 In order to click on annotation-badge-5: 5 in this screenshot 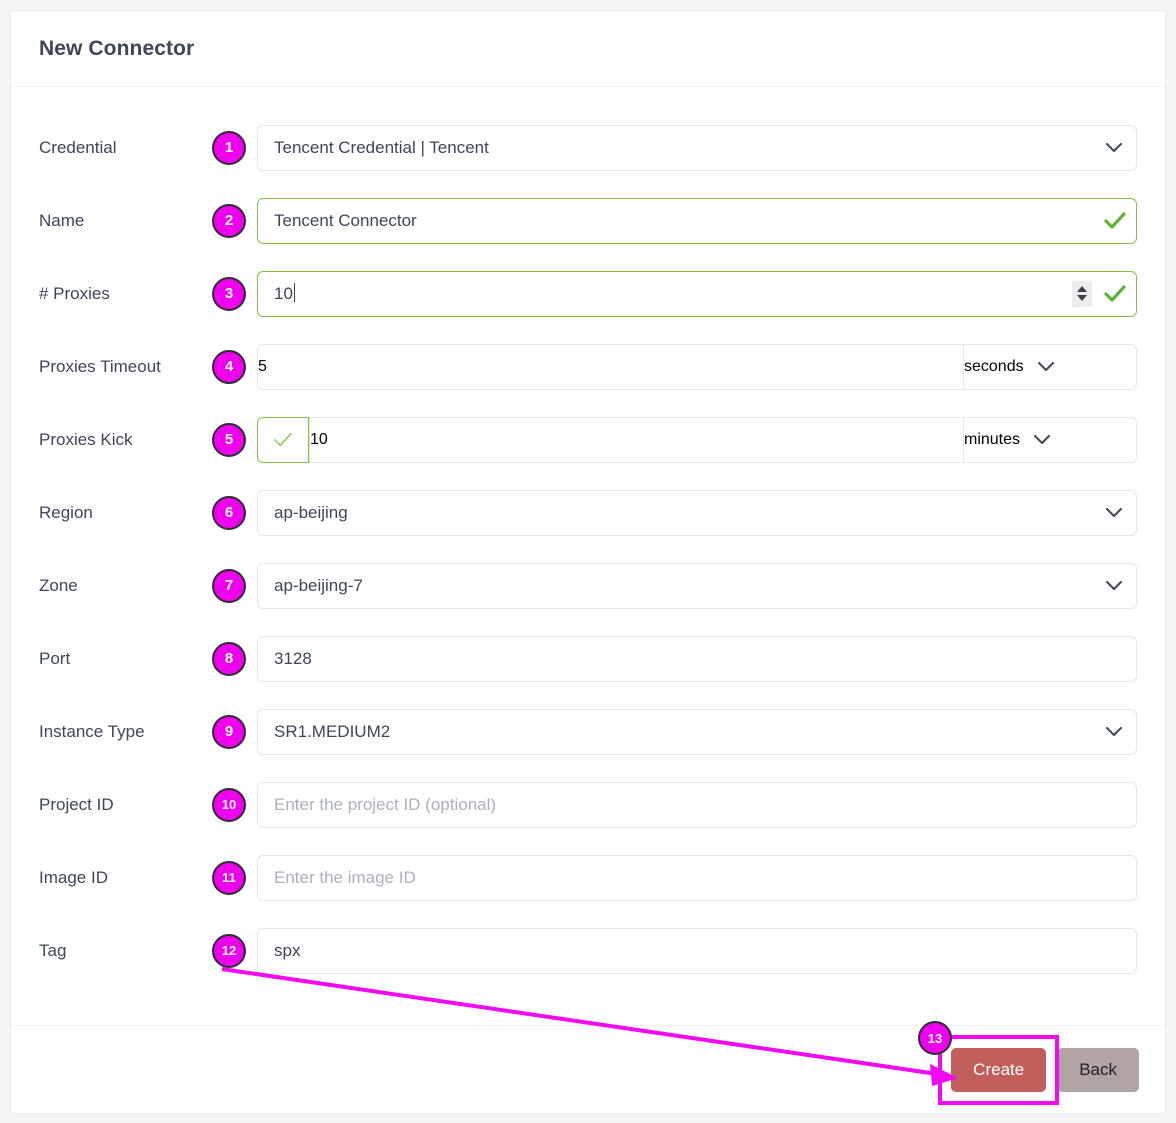, I will do `click(229, 439)`.